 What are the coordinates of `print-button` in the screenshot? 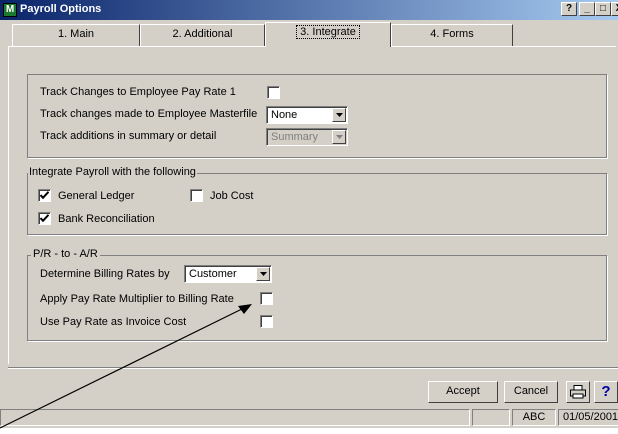 It's located at (578, 392).